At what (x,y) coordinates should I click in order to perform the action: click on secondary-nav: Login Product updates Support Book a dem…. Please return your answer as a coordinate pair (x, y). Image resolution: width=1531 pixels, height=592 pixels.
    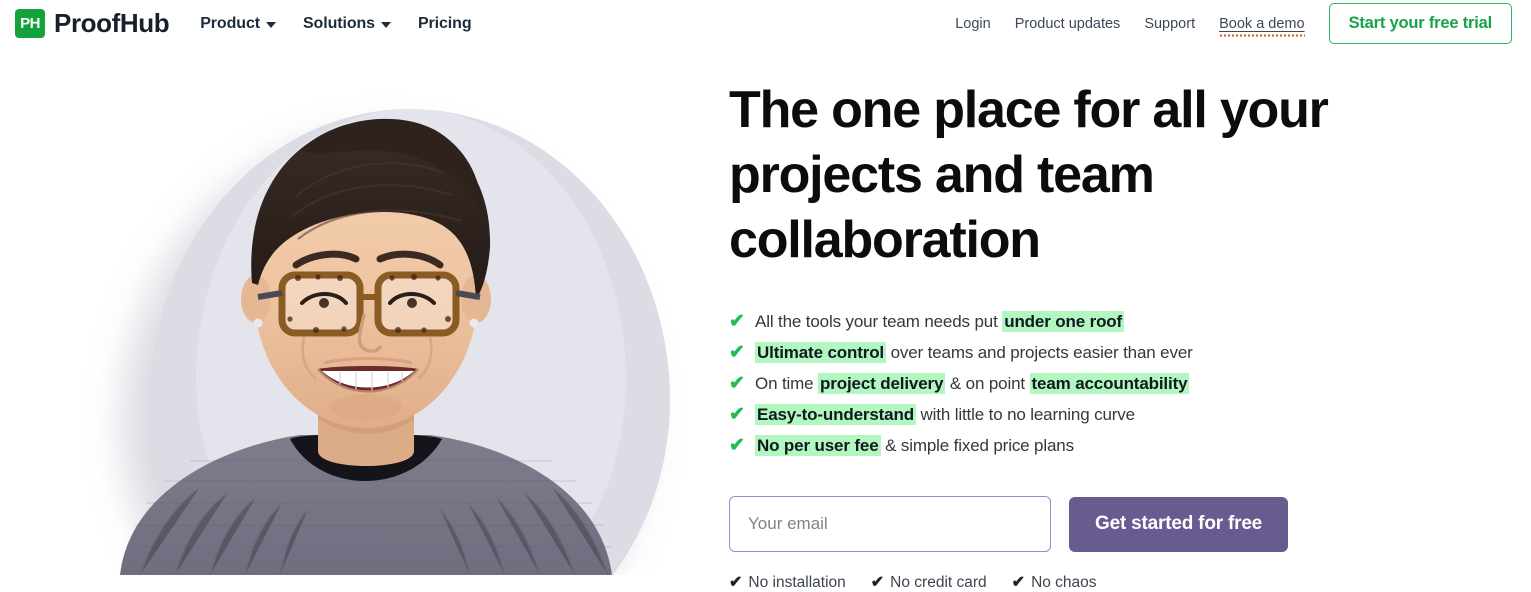
    Looking at the image, I should click on (1233, 23).